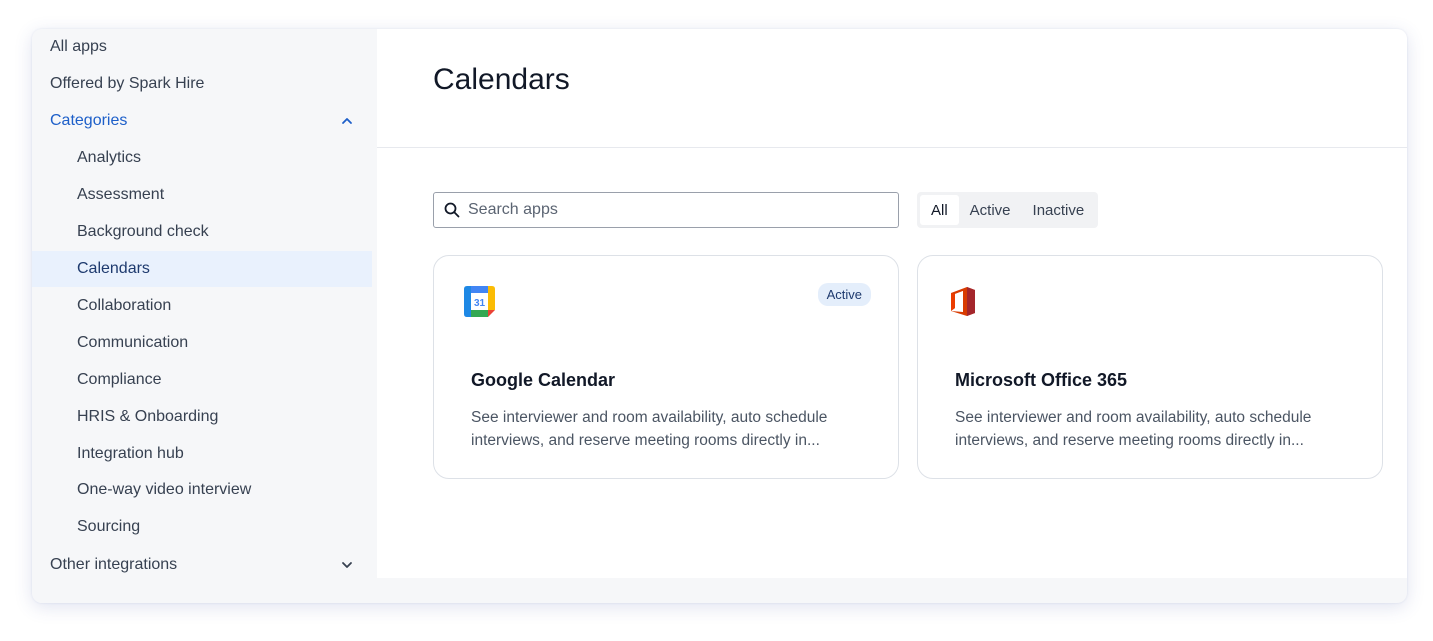 The height and width of the screenshot is (641, 1433). What do you see at coordinates (119, 379) in the screenshot?
I see `sidebar-item-label: Compliance` at bounding box center [119, 379].